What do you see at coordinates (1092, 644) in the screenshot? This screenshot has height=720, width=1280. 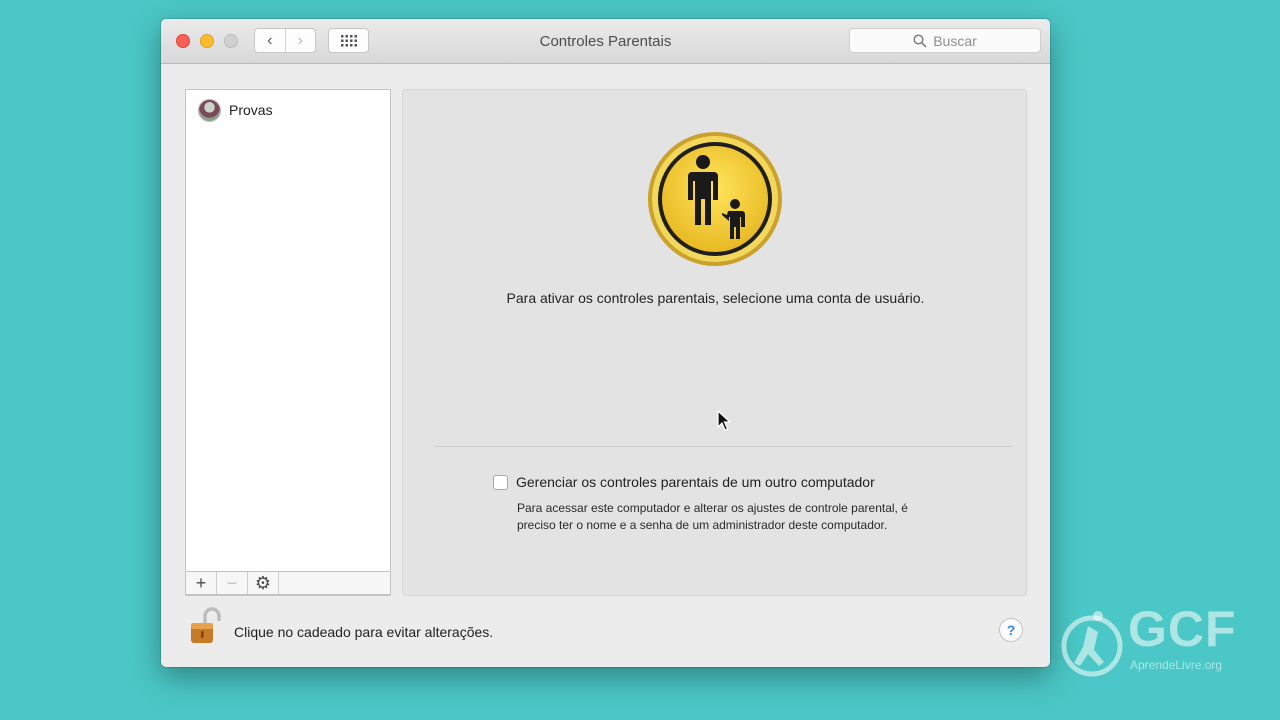 I see `gcf-logo-icon` at bounding box center [1092, 644].